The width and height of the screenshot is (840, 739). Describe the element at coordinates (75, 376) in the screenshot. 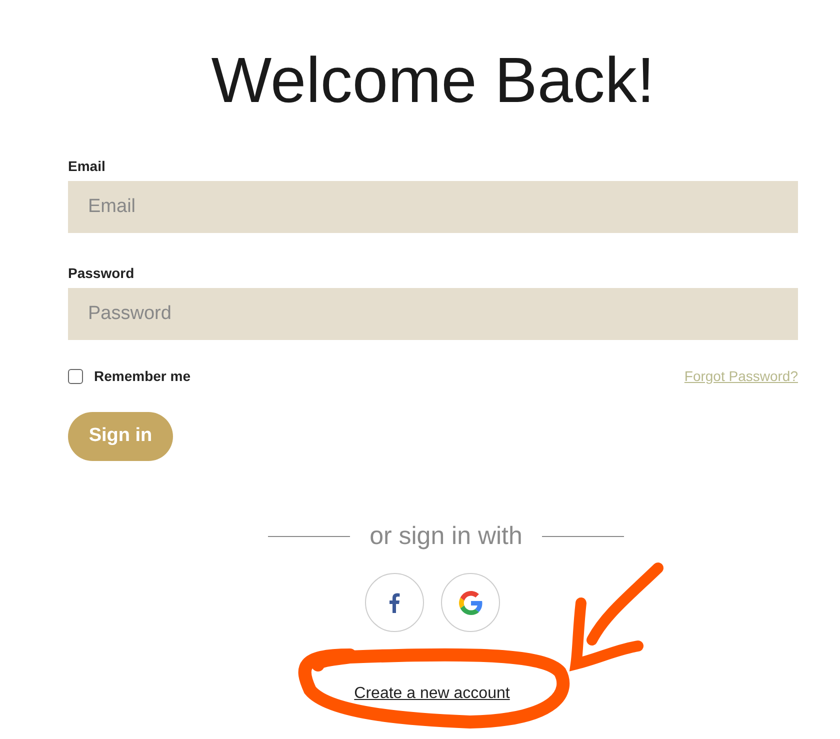

I see `remember-checkbox` at that location.